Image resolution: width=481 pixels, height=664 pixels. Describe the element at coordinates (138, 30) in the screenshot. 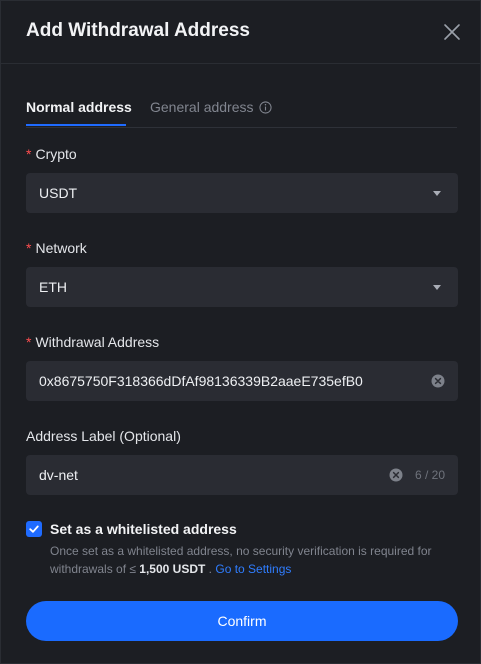

I see `dialog-title: Add Withdrawal Address` at that location.